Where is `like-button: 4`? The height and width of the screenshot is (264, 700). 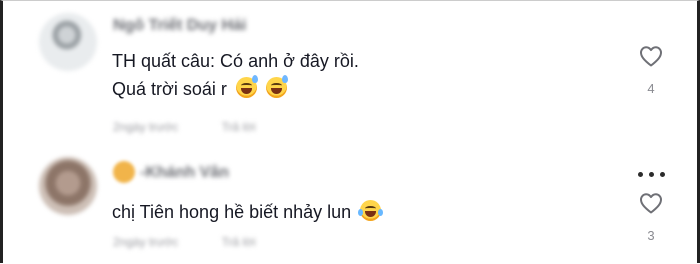
like-button: 4 is located at coordinates (651, 70).